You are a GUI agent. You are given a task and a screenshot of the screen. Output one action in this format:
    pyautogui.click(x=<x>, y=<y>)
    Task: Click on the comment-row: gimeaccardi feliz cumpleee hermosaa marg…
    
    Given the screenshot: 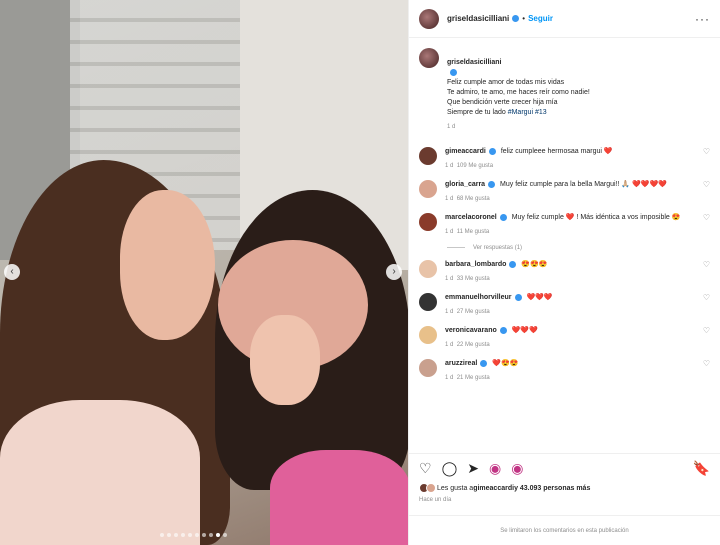 What is the action you would take?
    pyautogui.click(x=564, y=159)
    